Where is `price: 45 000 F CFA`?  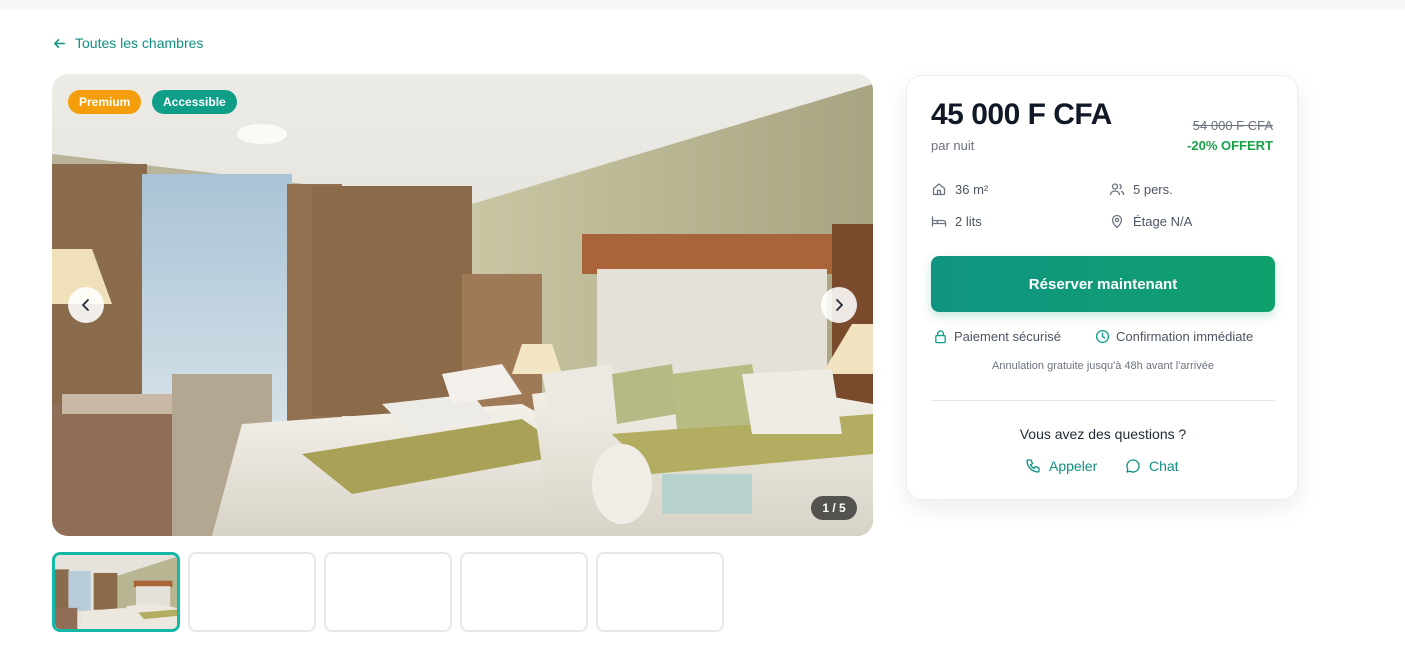 price: 45 000 F CFA is located at coordinates (1021, 114).